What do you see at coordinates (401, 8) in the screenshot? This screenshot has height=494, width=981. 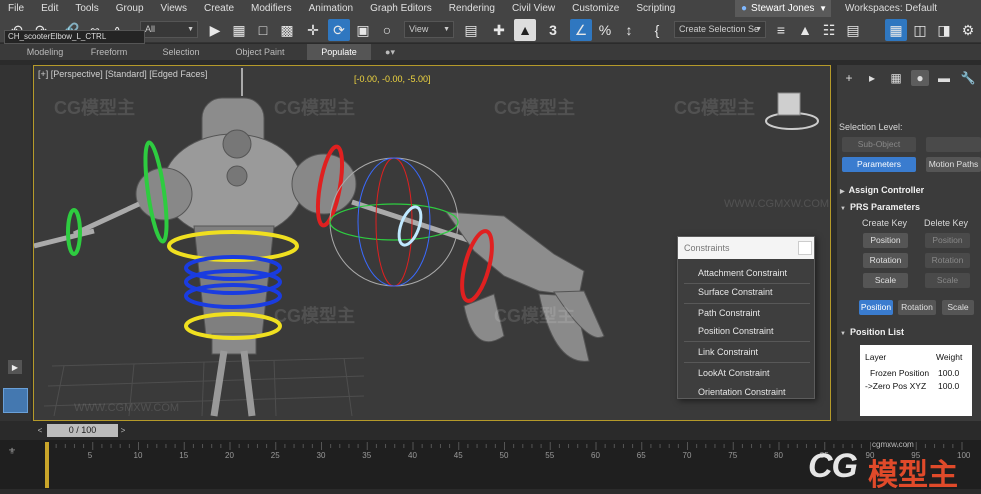 I see `menu-graph-editors: Graph Editors` at bounding box center [401, 8].